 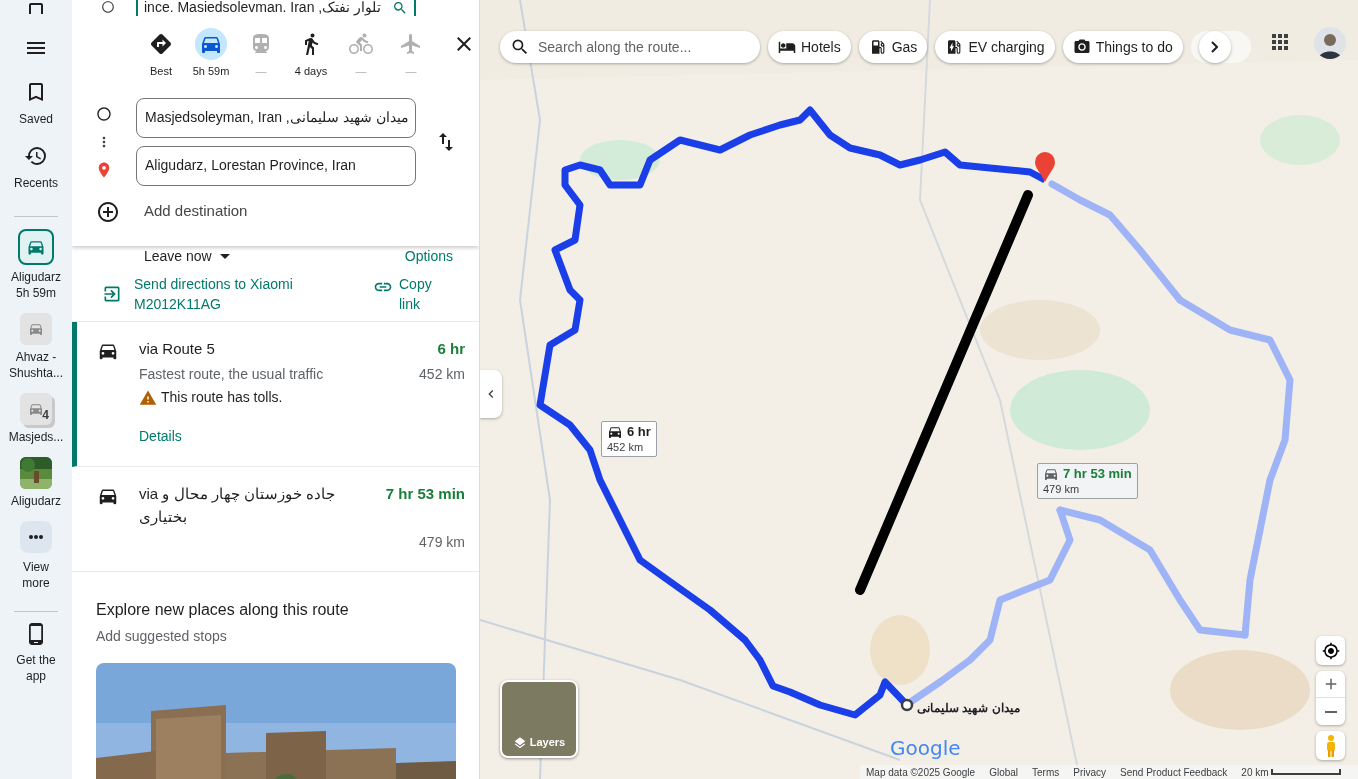 I want to click on route-callout: 7 hr 53 min 479 km, so click(x=1087, y=481).